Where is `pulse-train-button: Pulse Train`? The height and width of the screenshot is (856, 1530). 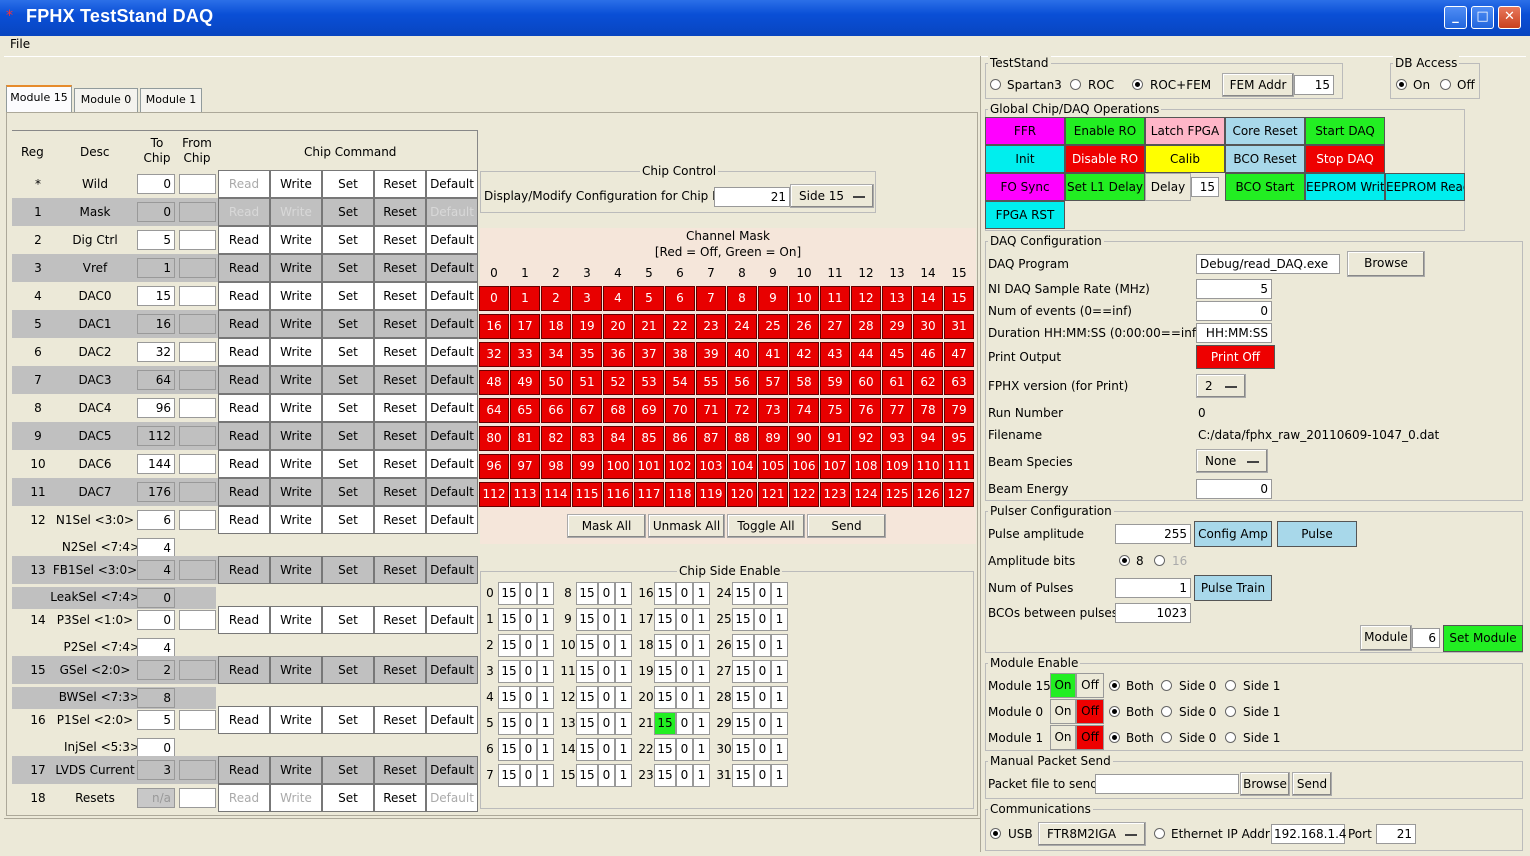
pulse-train-button: Pulse Train is located at coordinates (1233, 588).